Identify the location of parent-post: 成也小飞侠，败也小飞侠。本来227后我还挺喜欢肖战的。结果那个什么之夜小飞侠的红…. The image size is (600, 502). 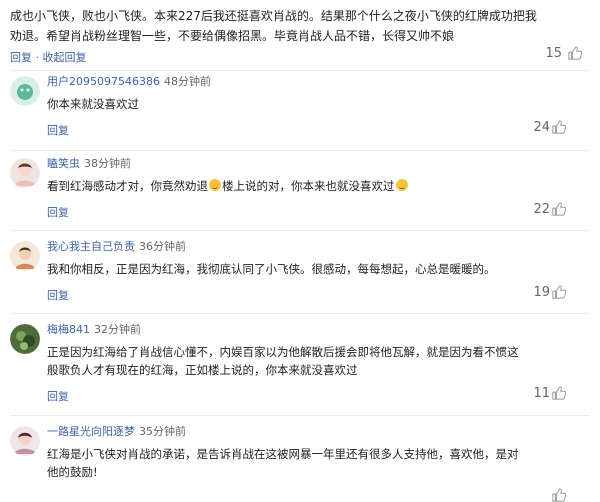
(300, 23).